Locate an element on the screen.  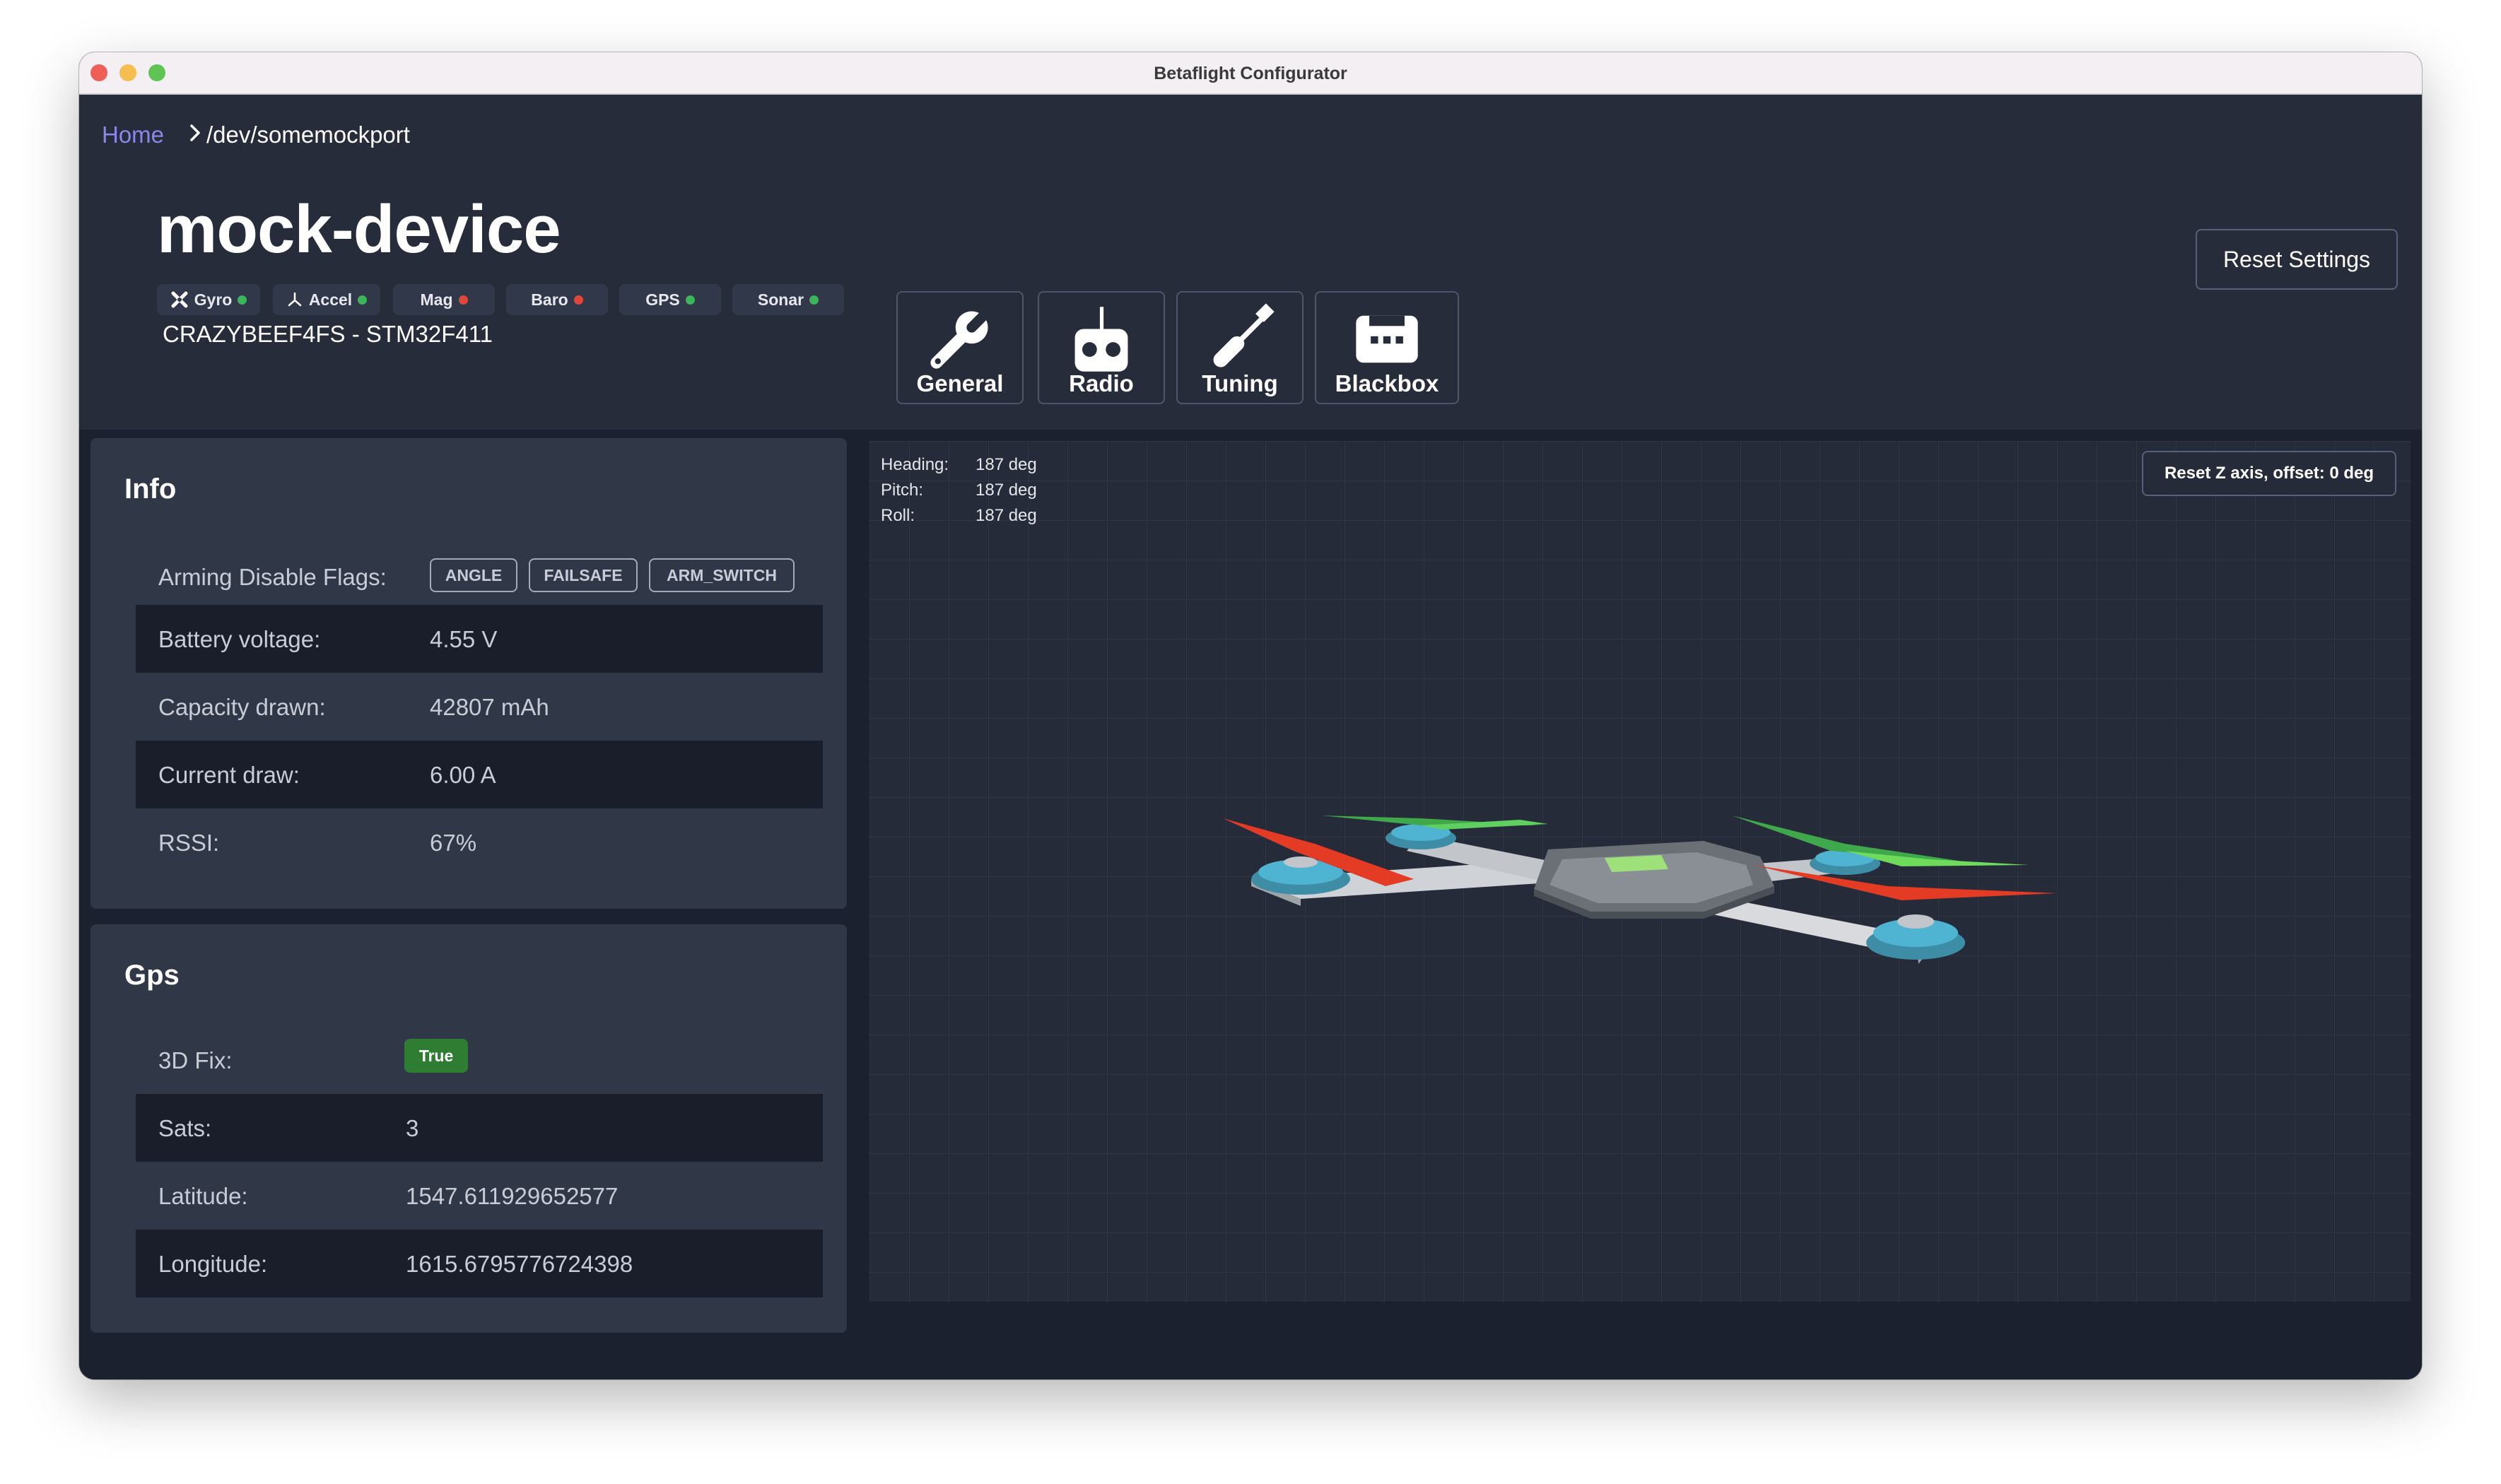
roll-label: Roll: is located at coordinates (898, 515).